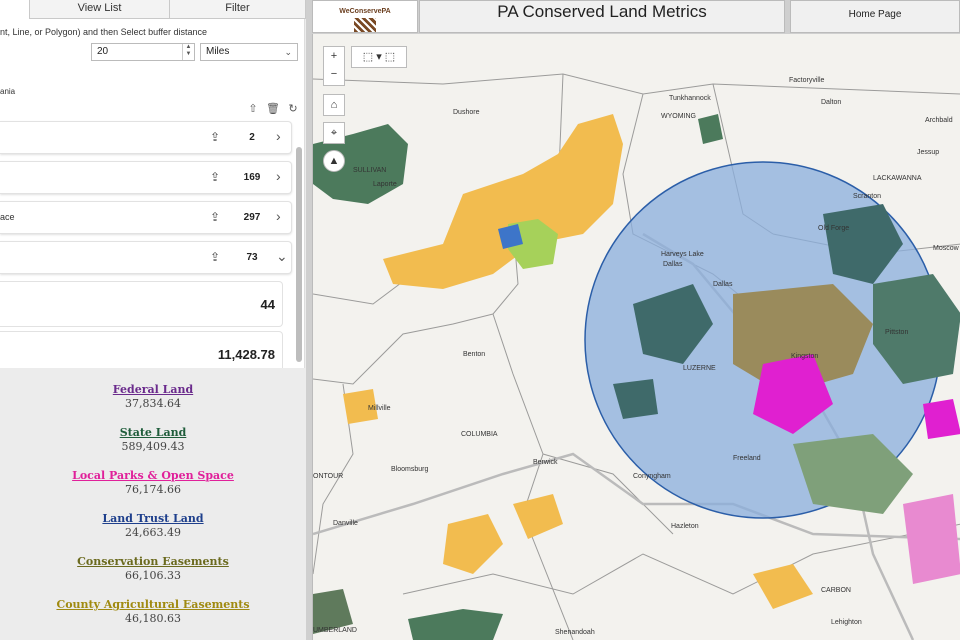 The width and height of the screenshot is (960, 640). I want to click on area-text: ania, so click(8, 91).